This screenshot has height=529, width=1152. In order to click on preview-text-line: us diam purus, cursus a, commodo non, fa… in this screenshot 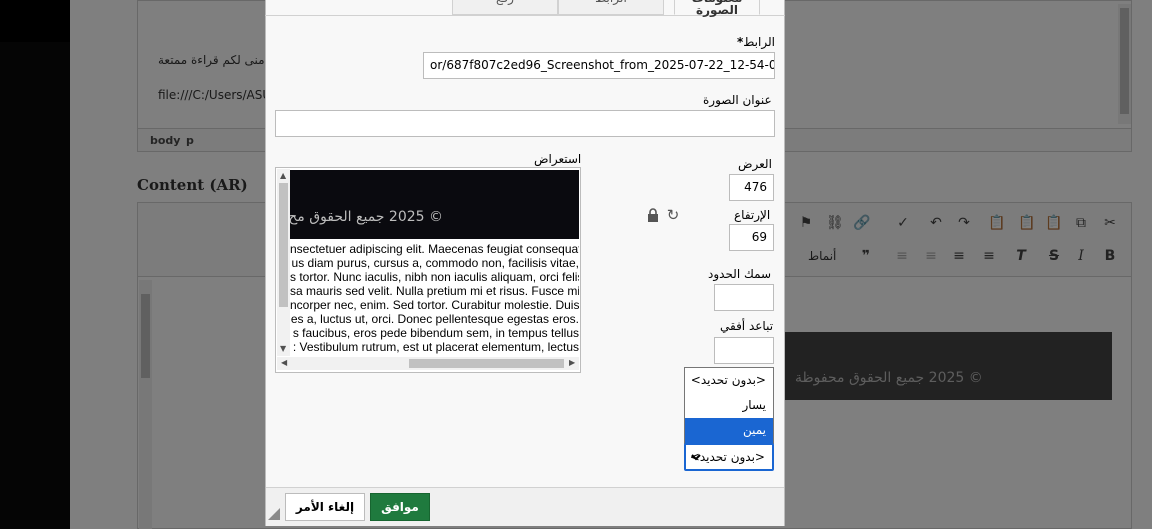, I will do `click(435, 263)`.